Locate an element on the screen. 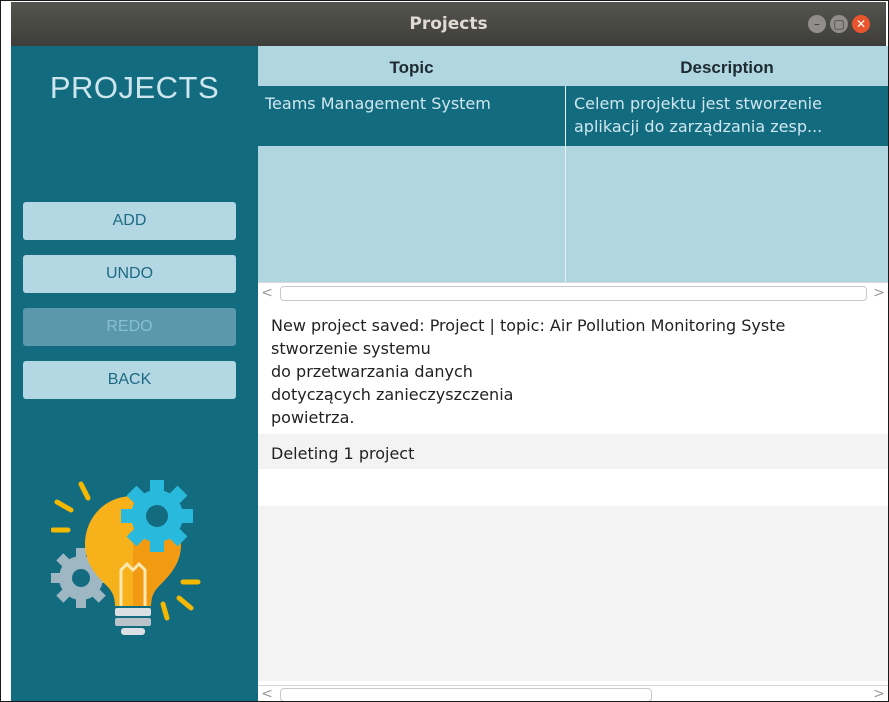 This screenshot has height=702, width=889. log-horizontal-scrollbar: < > is located at coordinates (573, 693).